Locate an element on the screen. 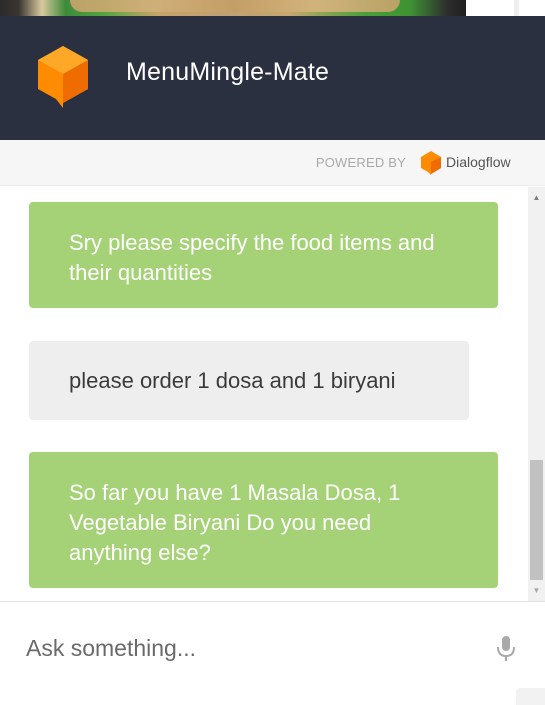 This screenshot has width=545, height=705. scroll-thumb is located at coordinates (536, 520).